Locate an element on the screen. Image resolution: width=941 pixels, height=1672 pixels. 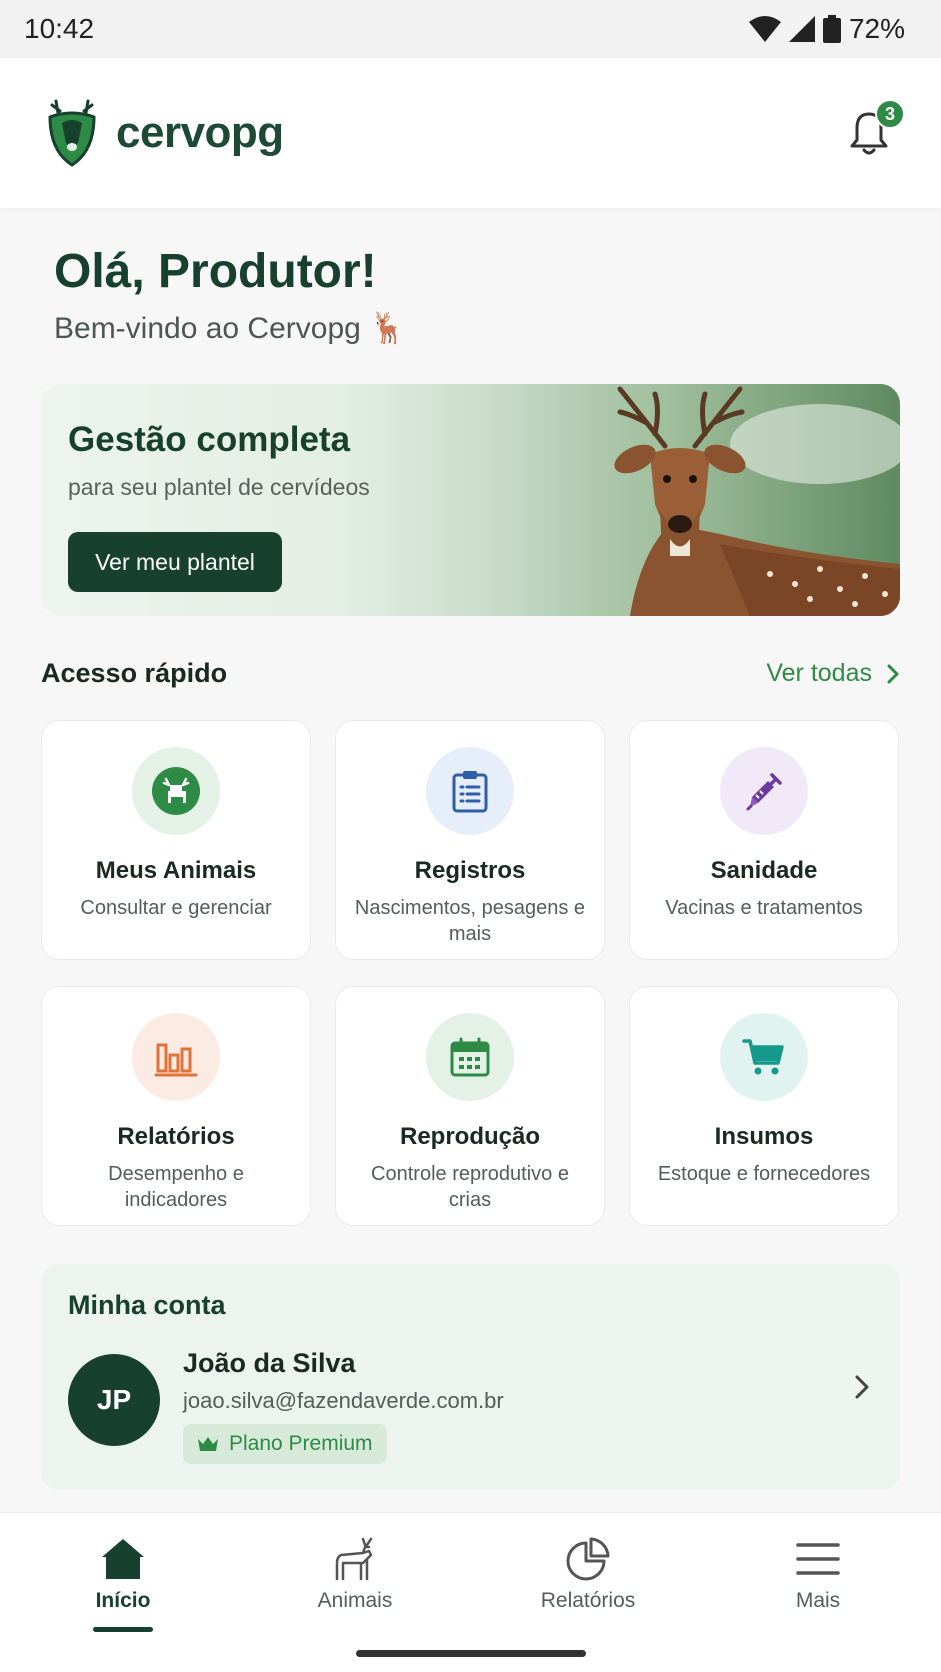
status-bar: 10:42 72% is located at coordinates (470, 29).